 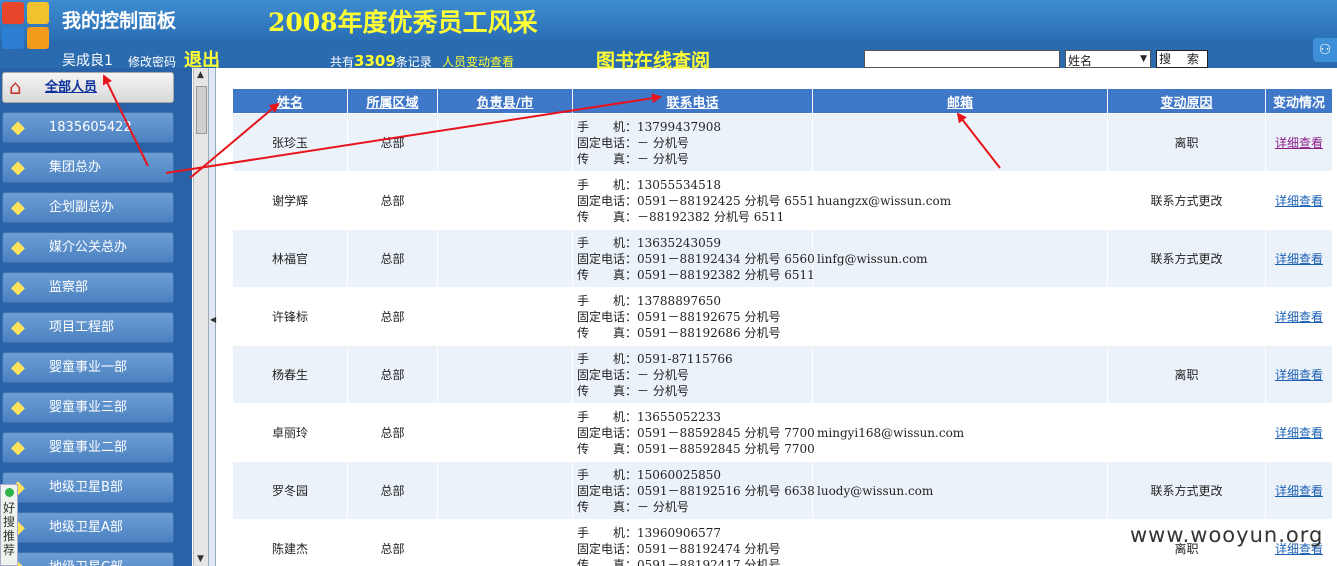 I want to click on column-header: 姓名, so click(x=290, y=101).